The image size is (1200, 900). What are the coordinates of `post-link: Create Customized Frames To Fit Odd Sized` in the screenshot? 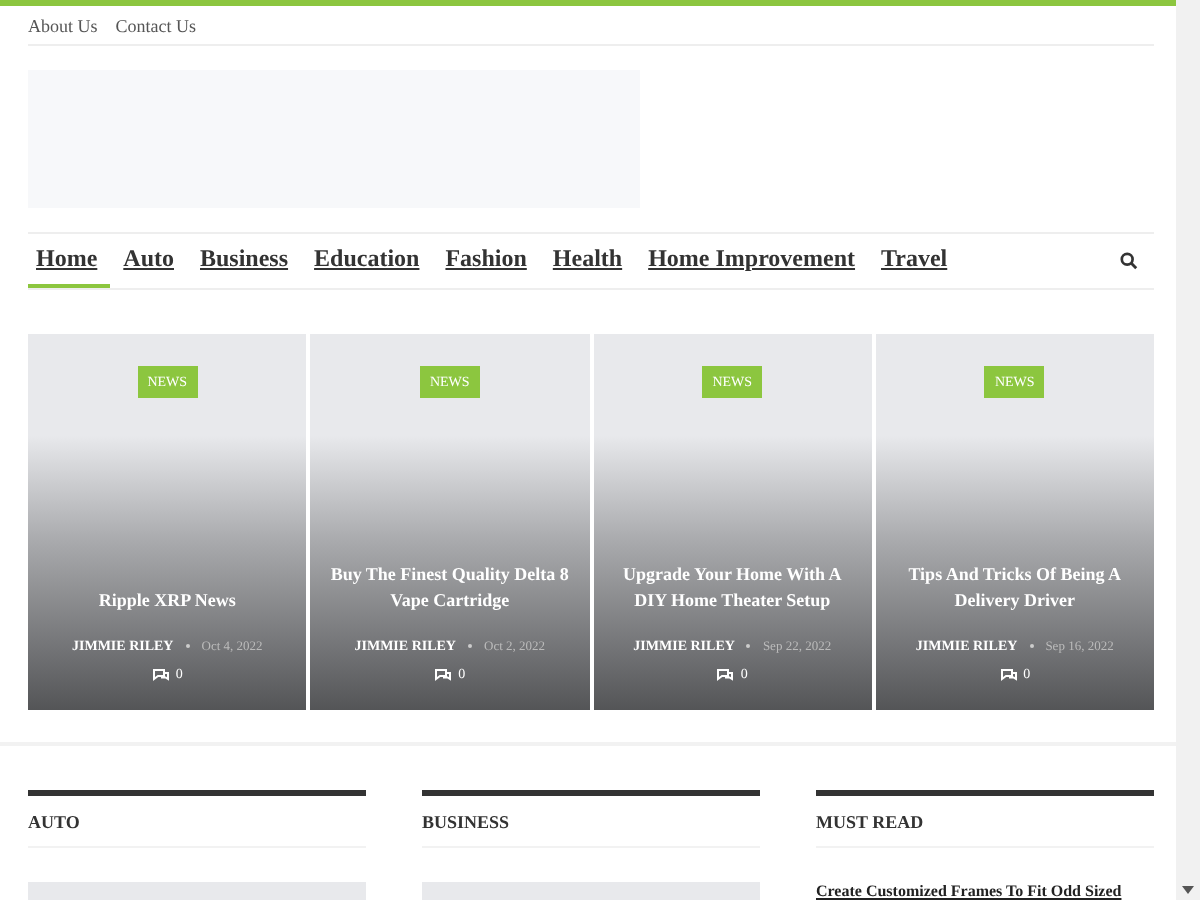 It's located at (985, 891).